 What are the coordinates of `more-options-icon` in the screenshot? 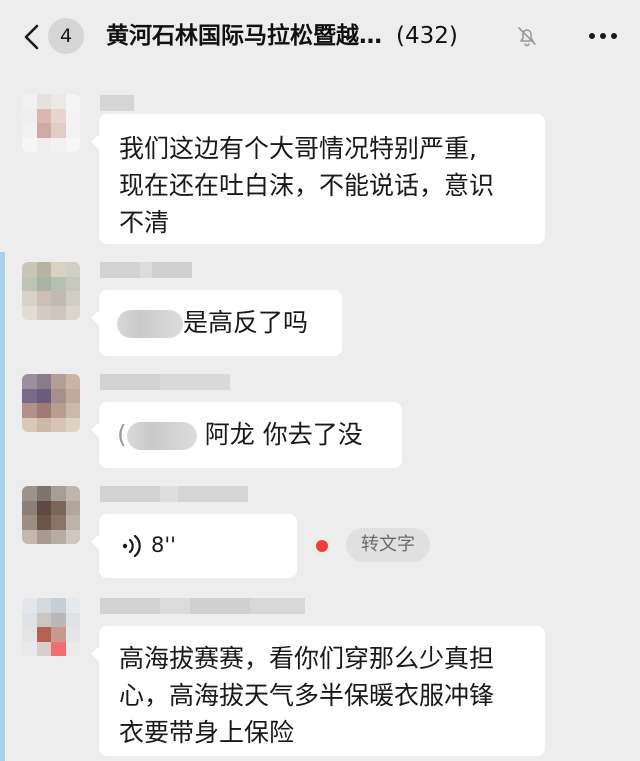 It's located at (603, 36).